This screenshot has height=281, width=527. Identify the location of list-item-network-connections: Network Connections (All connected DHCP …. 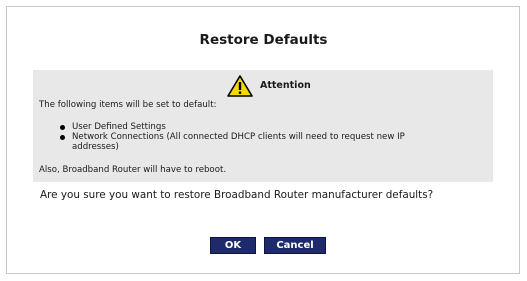
(238, 137).